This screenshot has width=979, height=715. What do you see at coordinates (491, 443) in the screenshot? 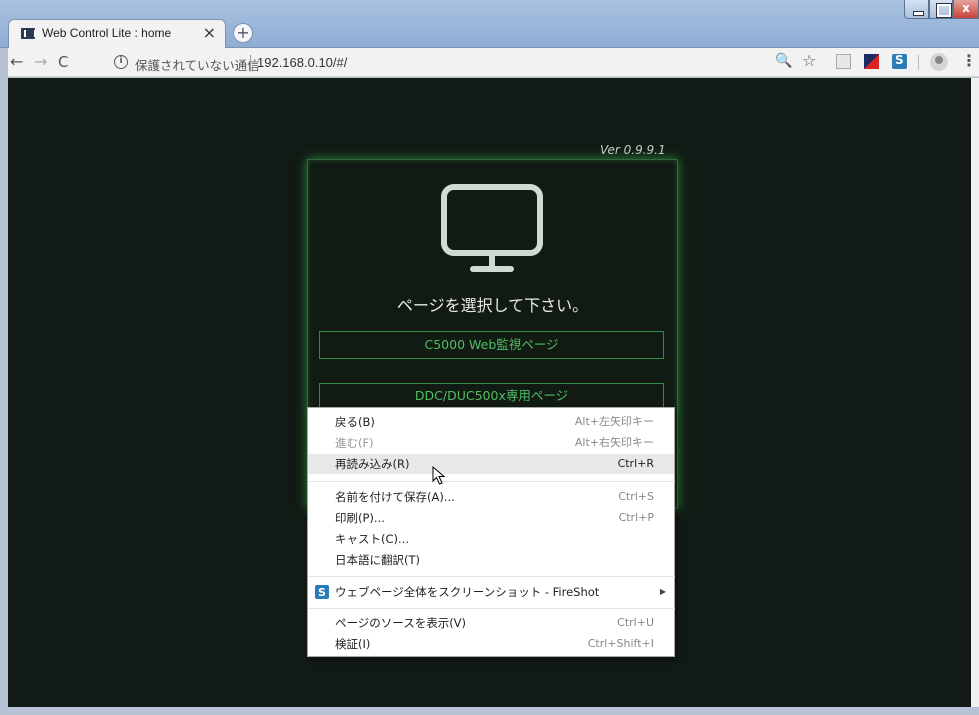
I see `menu-item-forward: 進む(F) Alt+右矢印キー` at bounding box center [491, 443].